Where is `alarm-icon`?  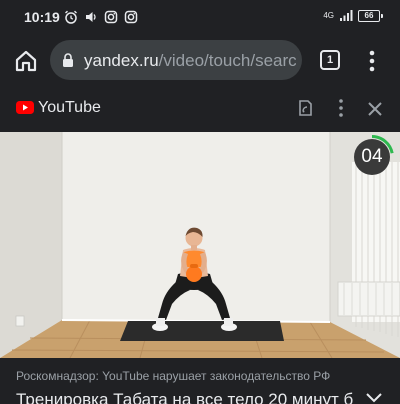 alarm-icon is located at coordinates (71, 17).